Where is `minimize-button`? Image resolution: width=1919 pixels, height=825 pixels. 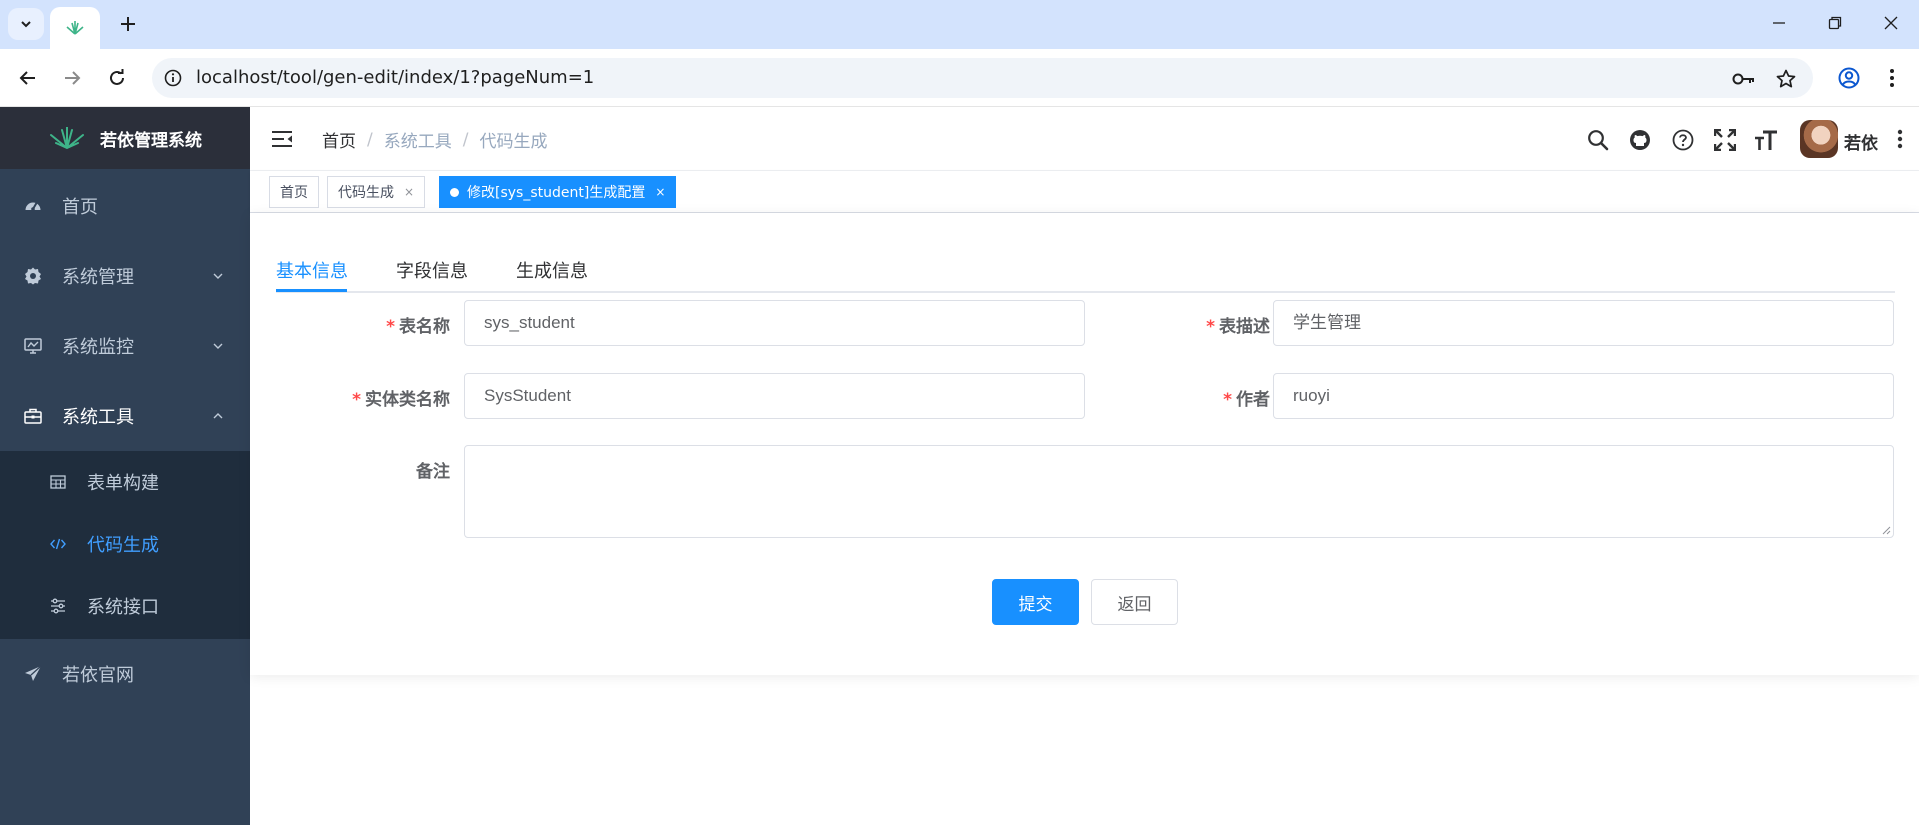 minimize-button is located at coordinates (1779, 23).